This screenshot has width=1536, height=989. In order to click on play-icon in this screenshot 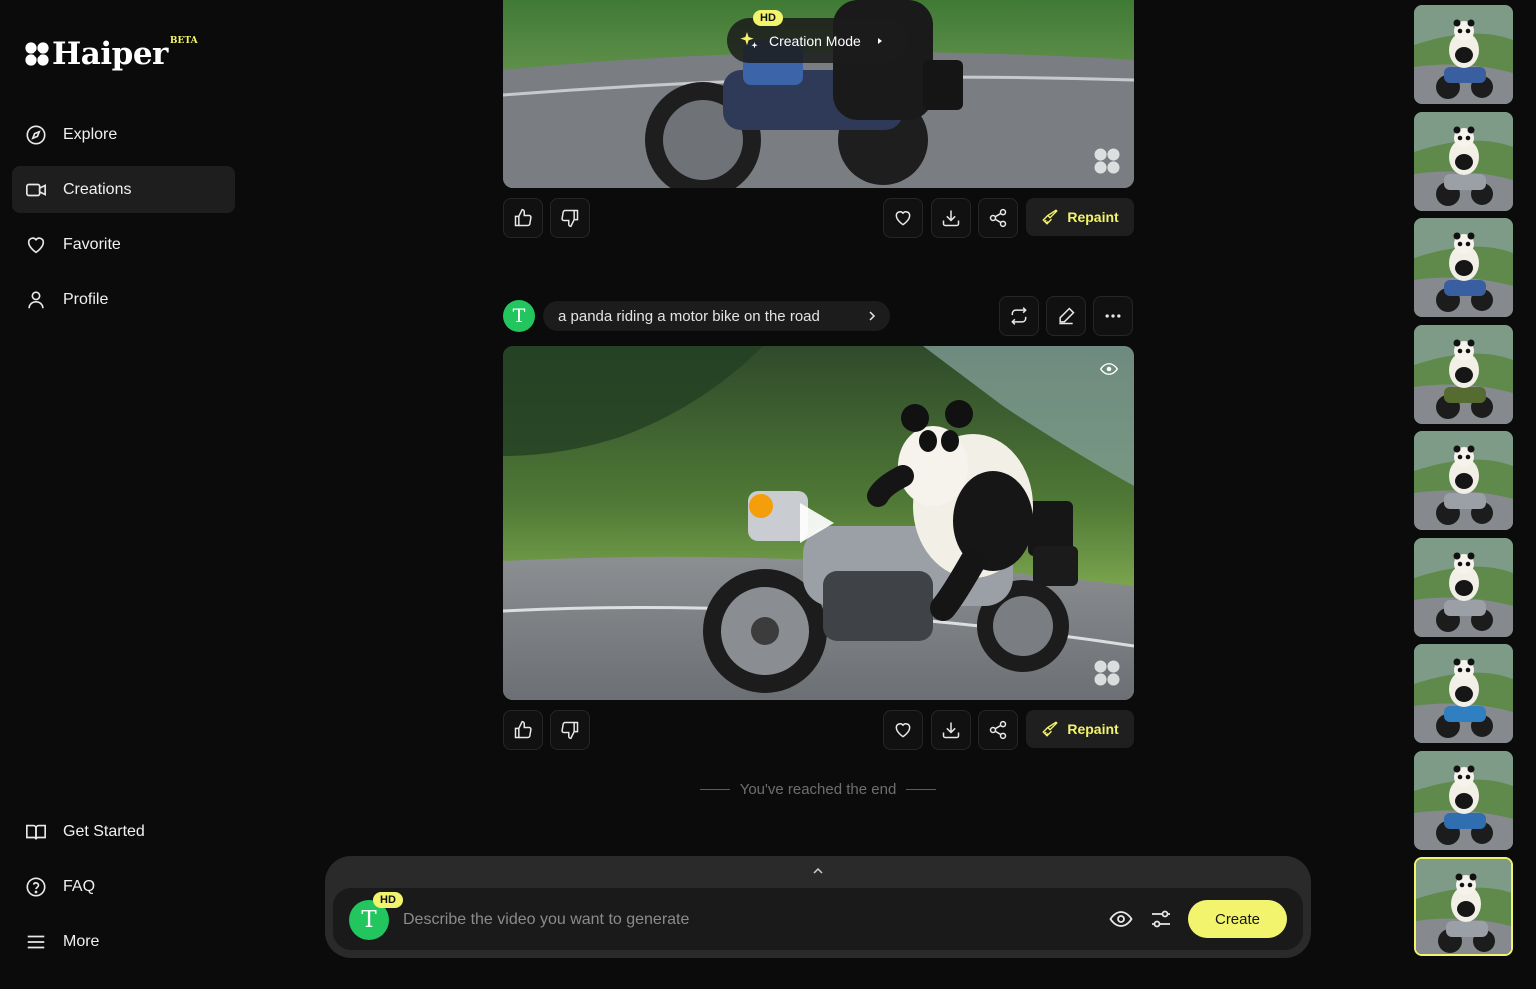, I will do `click(816, 523)`.